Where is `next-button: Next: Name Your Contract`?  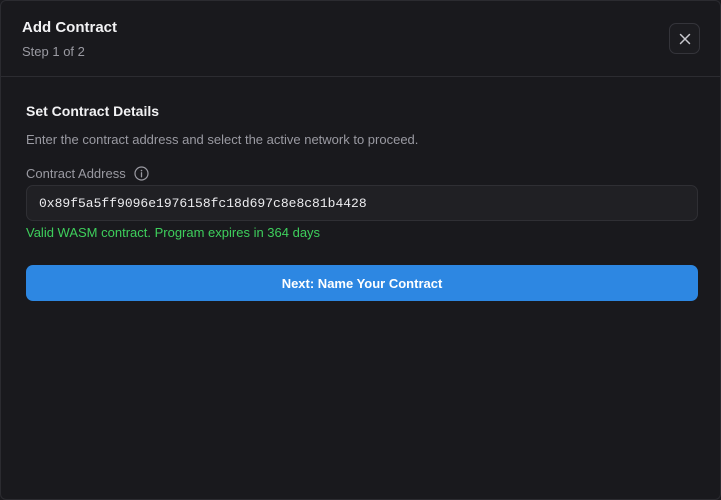 next-button: Next: Name Your Contract is located at coordinates (362, 283).